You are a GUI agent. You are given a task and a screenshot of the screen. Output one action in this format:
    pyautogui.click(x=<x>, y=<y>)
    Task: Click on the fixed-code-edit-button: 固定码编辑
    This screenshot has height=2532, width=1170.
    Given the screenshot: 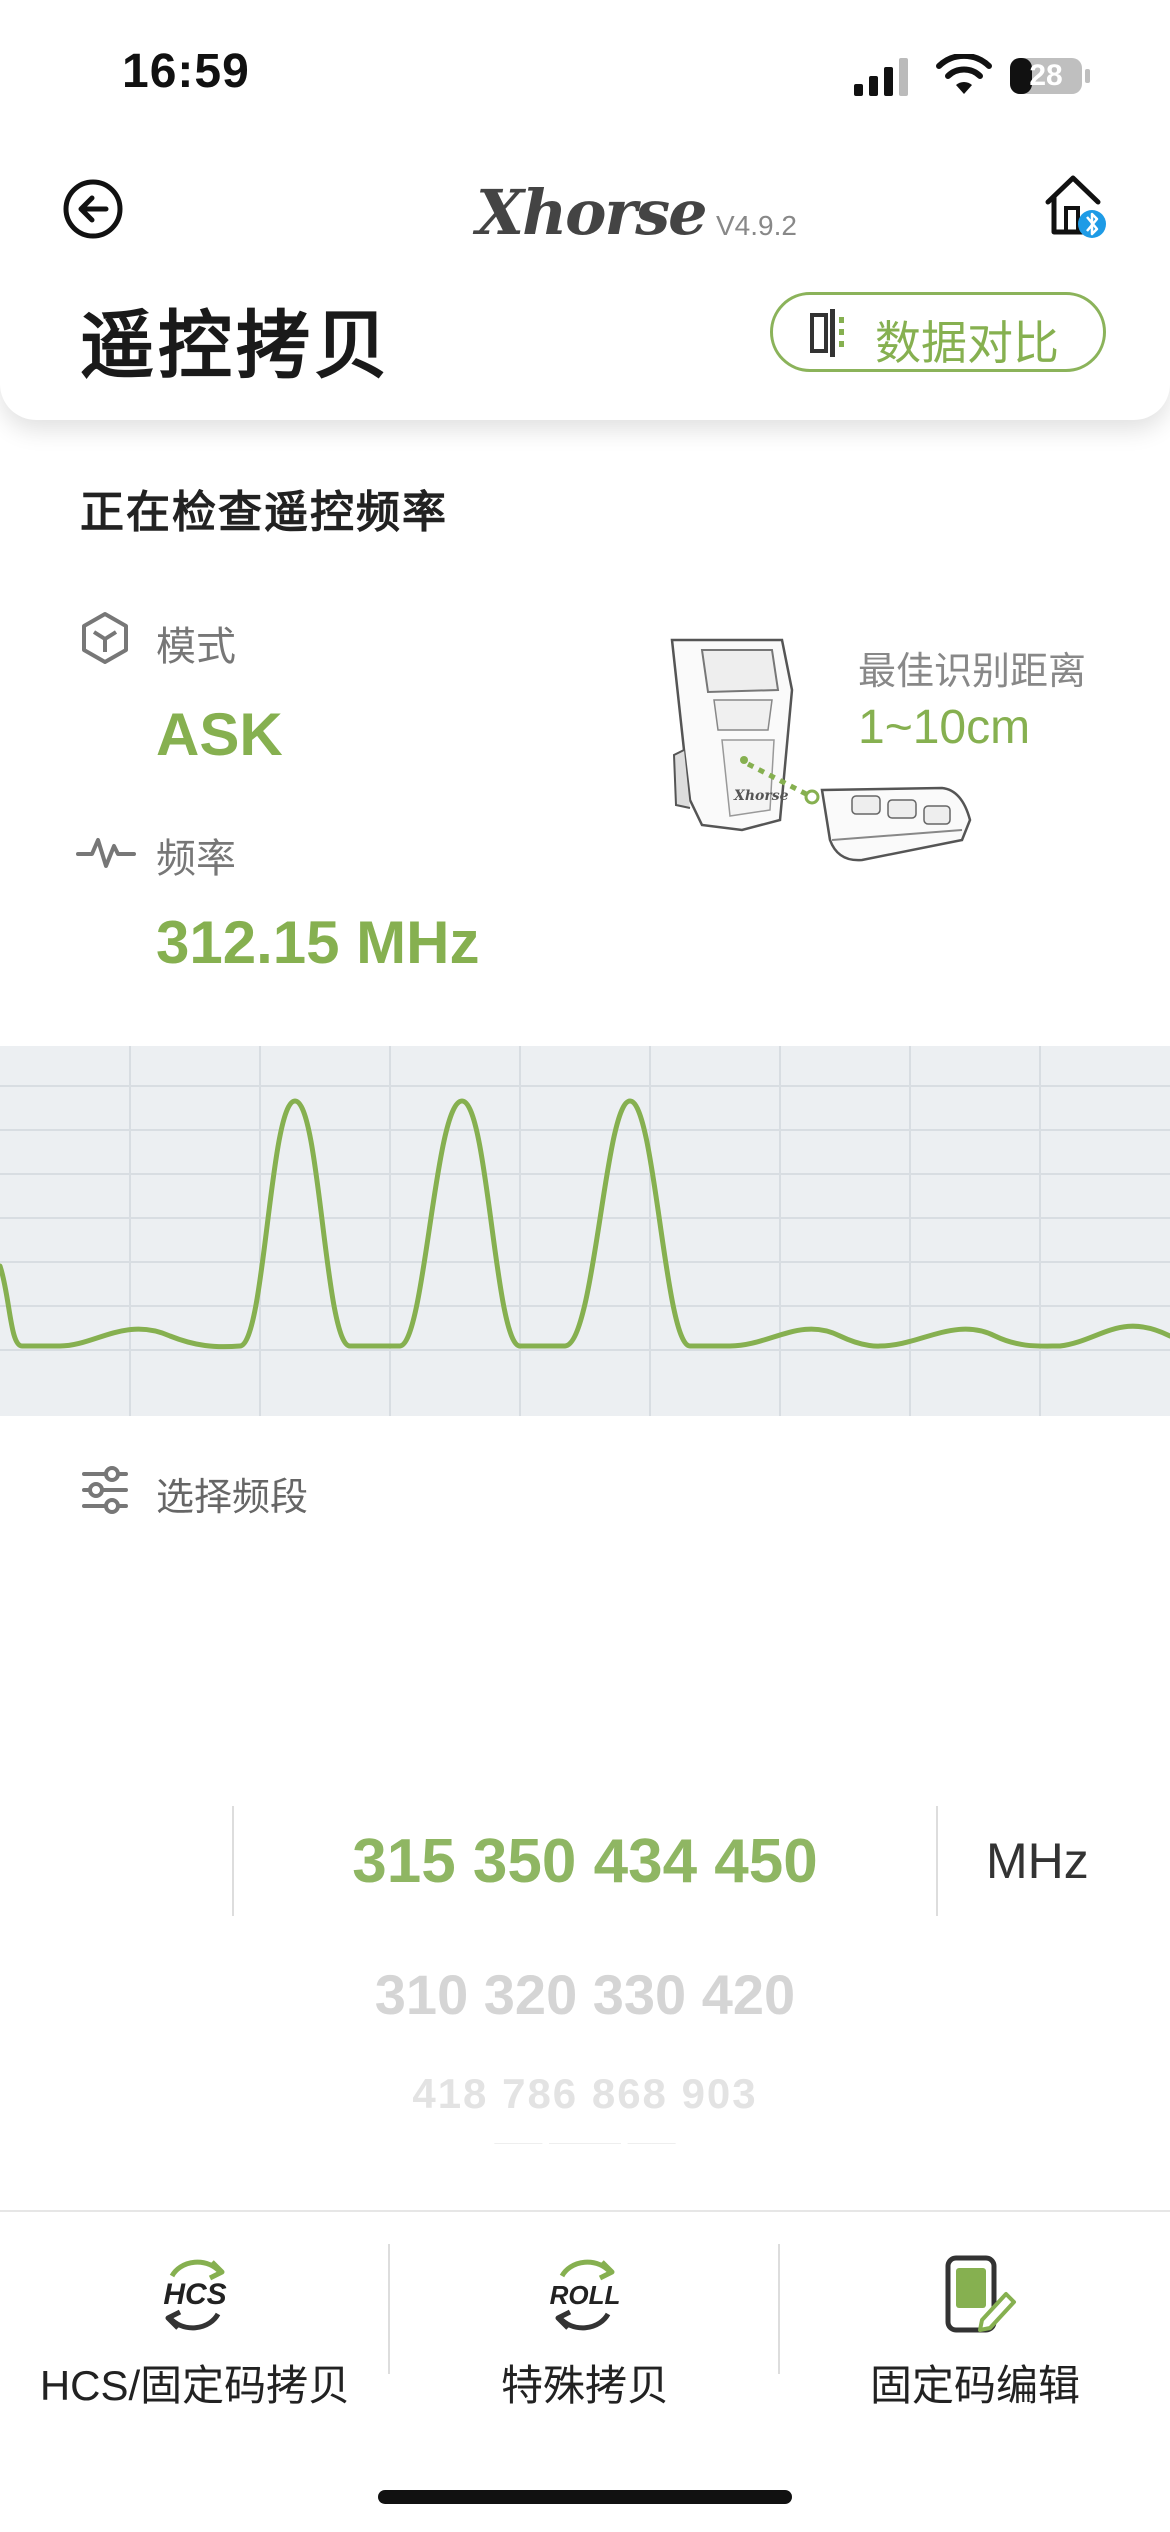 What is the action you would take?
    pyautogui.click(x=975, y=2342)
    